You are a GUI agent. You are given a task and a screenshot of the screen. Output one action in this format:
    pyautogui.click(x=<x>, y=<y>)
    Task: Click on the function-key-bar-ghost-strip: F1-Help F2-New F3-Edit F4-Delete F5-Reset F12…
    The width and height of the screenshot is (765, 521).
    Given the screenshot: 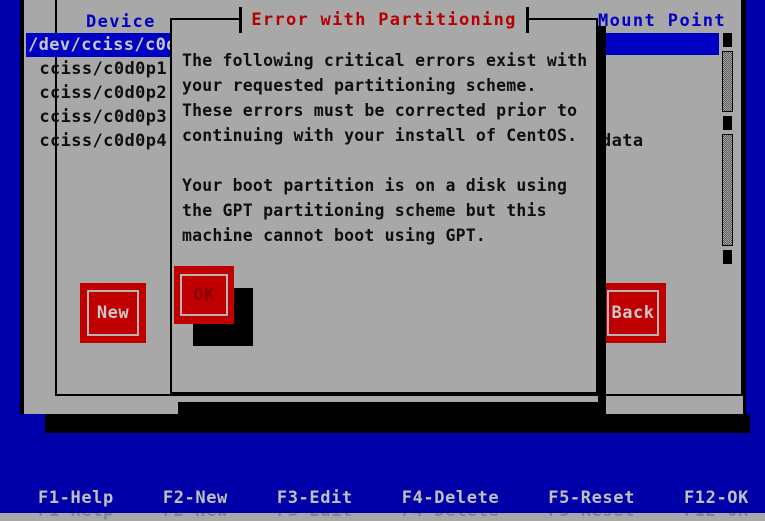 What is the action you would take?
    pyautogui.click(x=382, y=517)
    